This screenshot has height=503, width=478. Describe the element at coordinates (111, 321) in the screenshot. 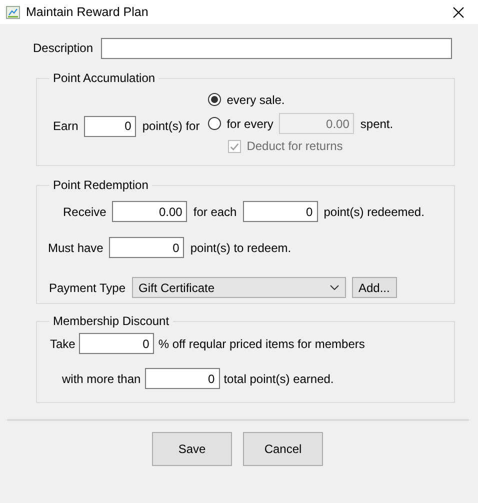

I see `group-title: Membership Discount` at that location.